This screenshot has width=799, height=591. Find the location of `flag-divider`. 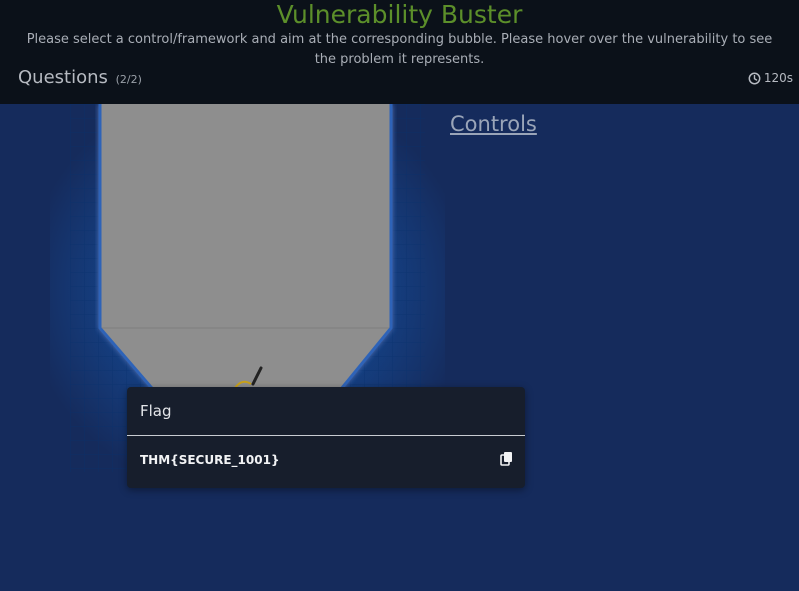

flag-divider is located at coordinates (326, 435).